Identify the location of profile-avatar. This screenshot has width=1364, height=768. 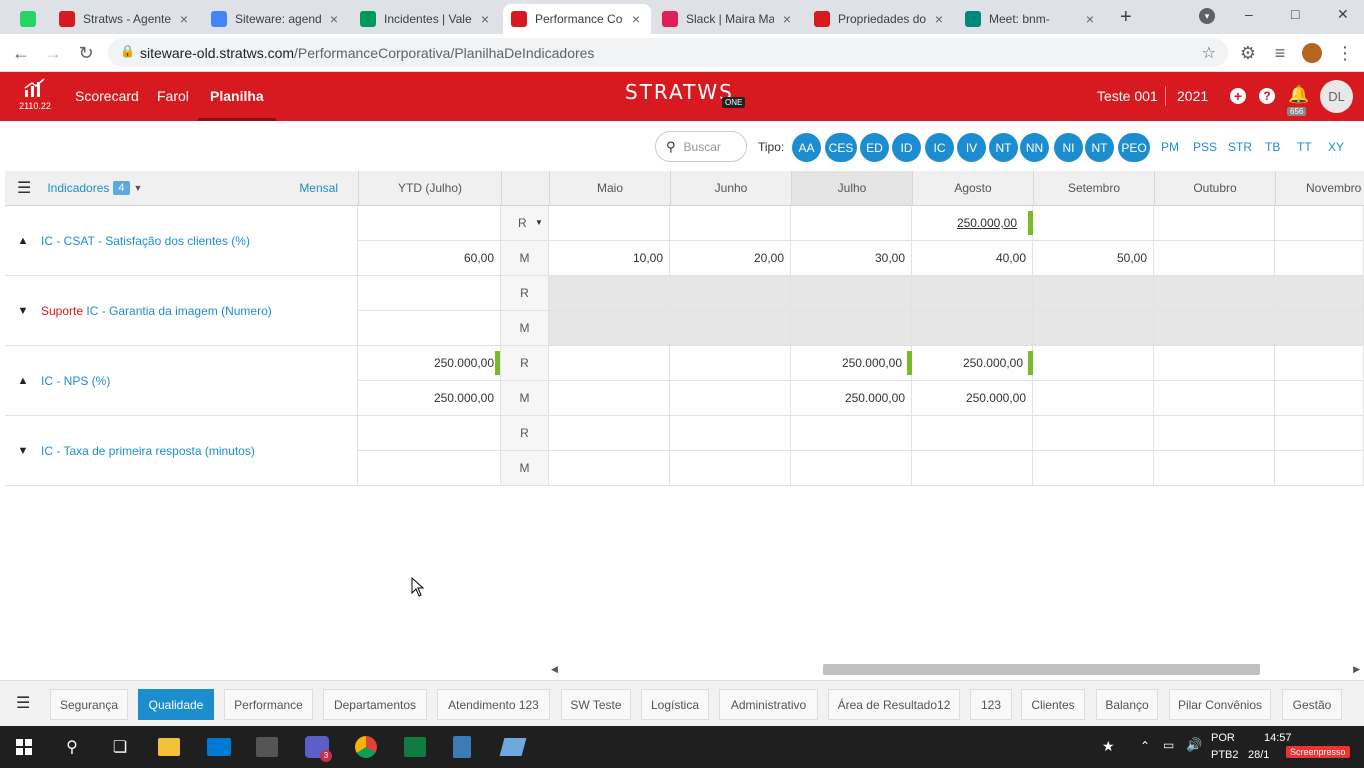
(1312, 53).